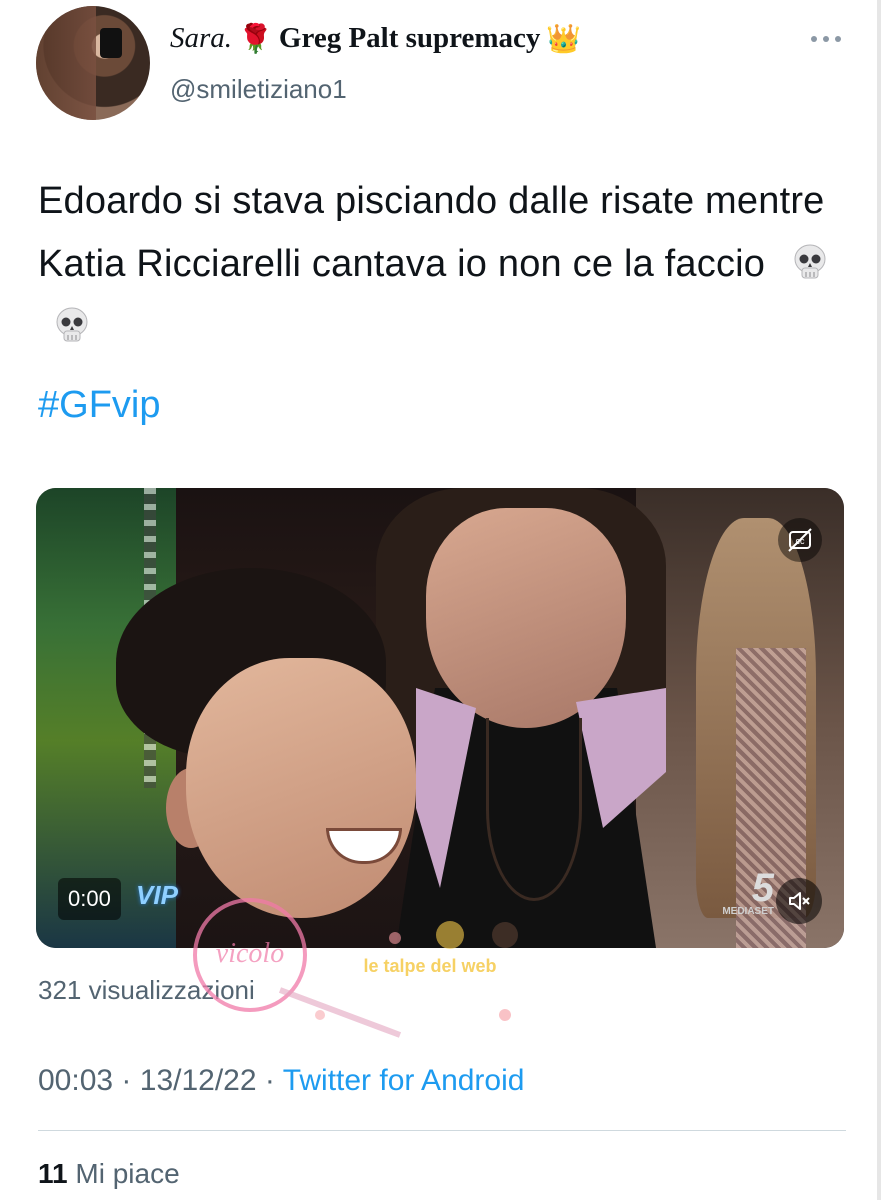 The image size is (881, 1200). What do you see at coordinates (564, 38) in the screenshot?
I see `crown-emoji-icon: 👑` at bounding box center [564, 38].